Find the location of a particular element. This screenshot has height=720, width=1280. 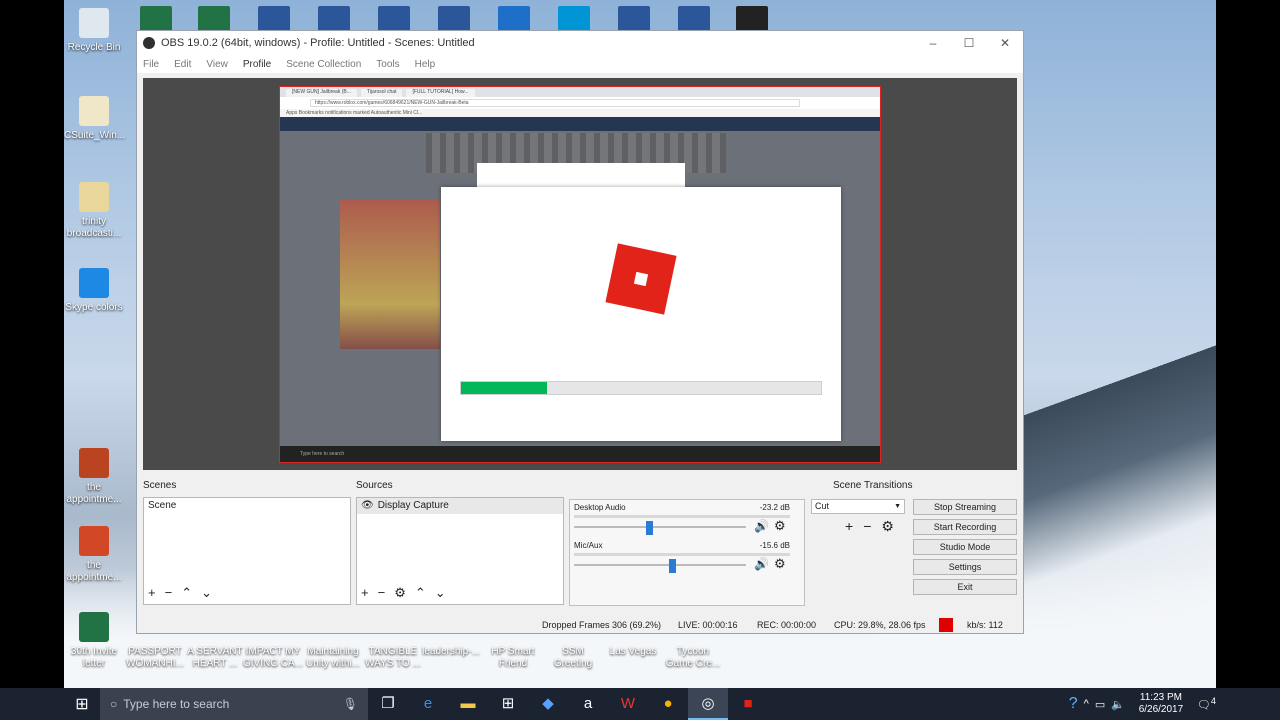

letterbox-right is located at coordinates (1248, 344).